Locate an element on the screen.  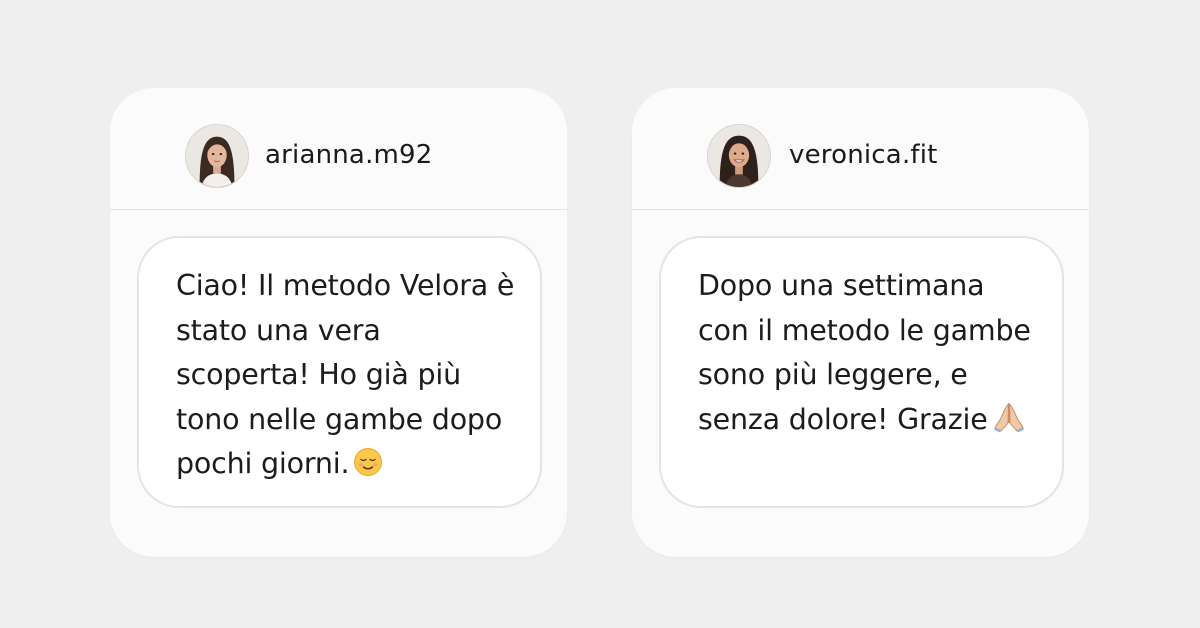
folded-hands-emoji-icon is located at coordinates (1009, 424).